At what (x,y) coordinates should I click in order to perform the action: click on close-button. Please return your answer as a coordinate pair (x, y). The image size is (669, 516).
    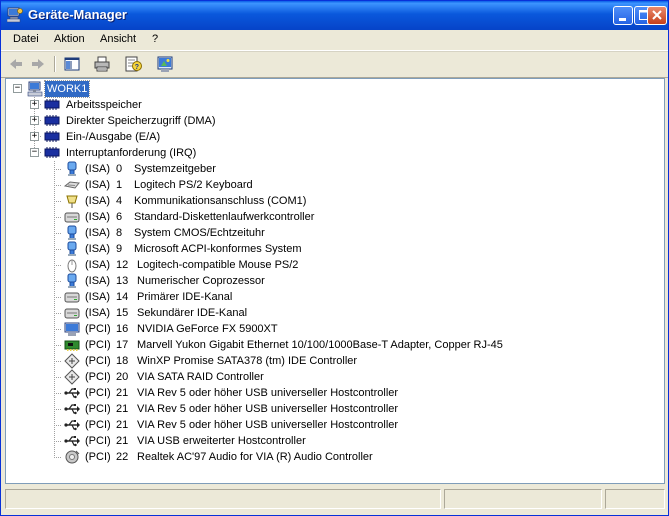
    Looking at the image, I should click on (657, 15).